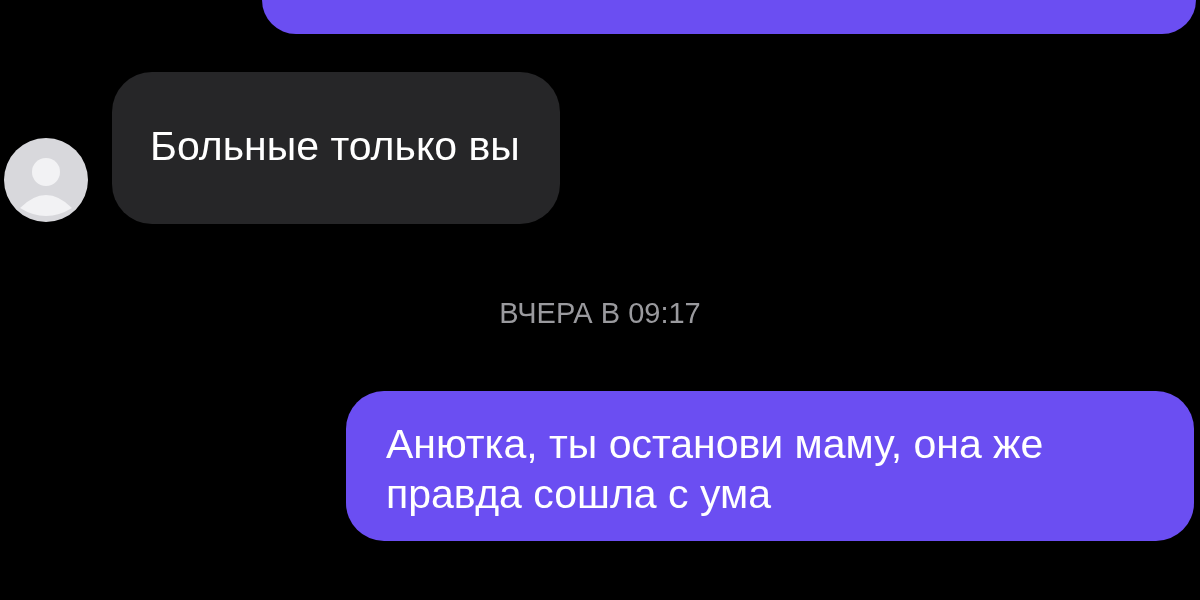  Describe the element at coordinates (600, 313) in the screenshot. I see `timestamp: ВЧЕРА В 09:17` at that location.